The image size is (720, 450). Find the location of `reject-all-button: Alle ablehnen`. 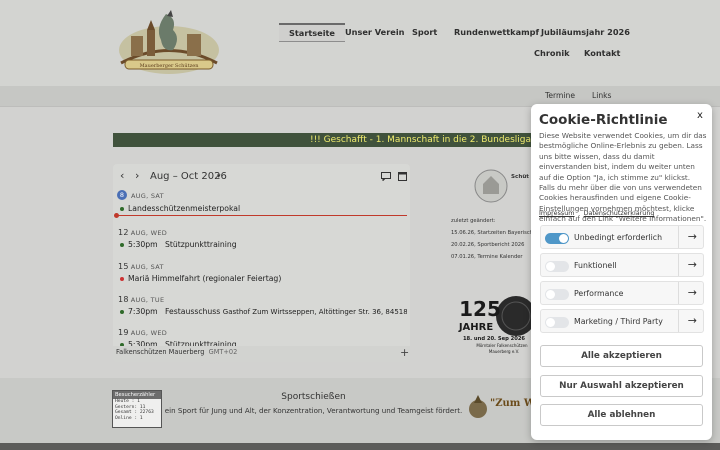

reject-all-button: Alle ablehnen is located at coordinates (621, 415).